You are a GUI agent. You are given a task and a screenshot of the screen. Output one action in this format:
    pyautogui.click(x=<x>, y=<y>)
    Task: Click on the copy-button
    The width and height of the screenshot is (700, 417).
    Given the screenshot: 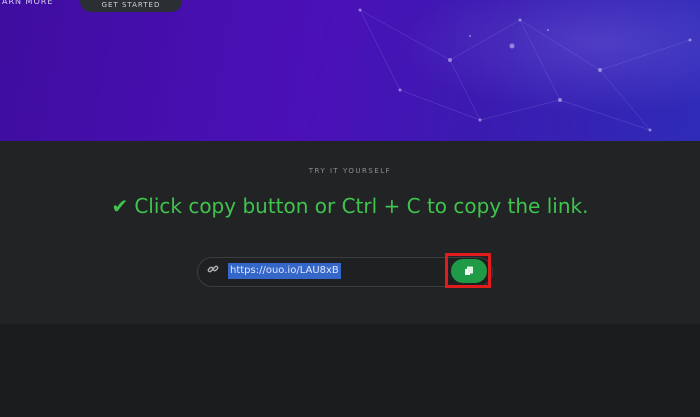 What is the action you would take?
    pyautogui.click(x=469, y=271)
    